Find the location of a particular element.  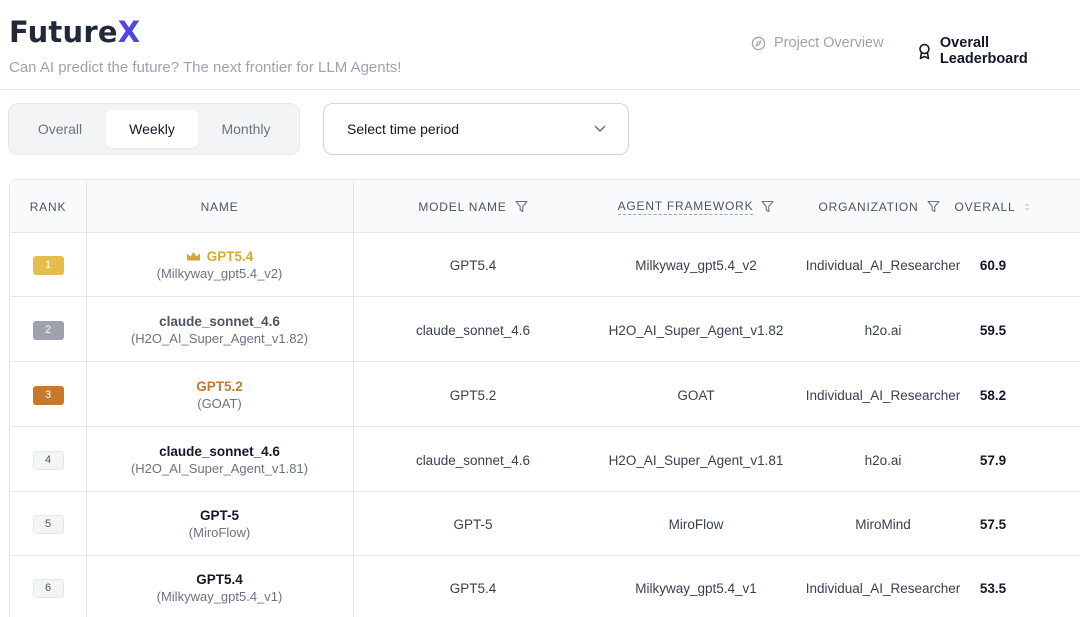

column-organization: Organization is located at coordinates (879, 206).